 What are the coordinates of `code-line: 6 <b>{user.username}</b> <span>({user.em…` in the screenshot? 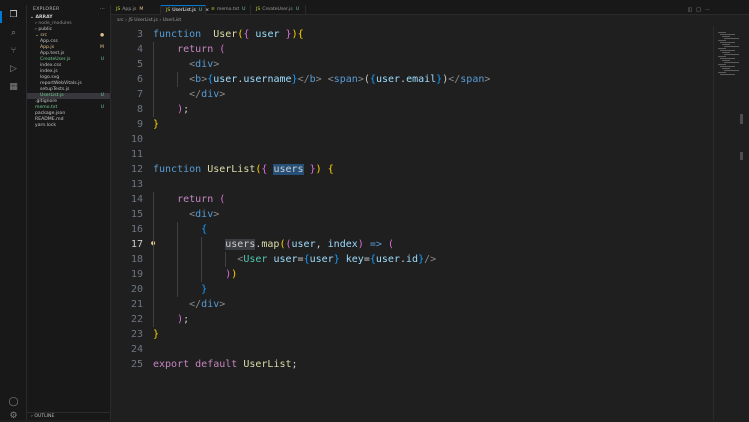 It's located at (412, 79).